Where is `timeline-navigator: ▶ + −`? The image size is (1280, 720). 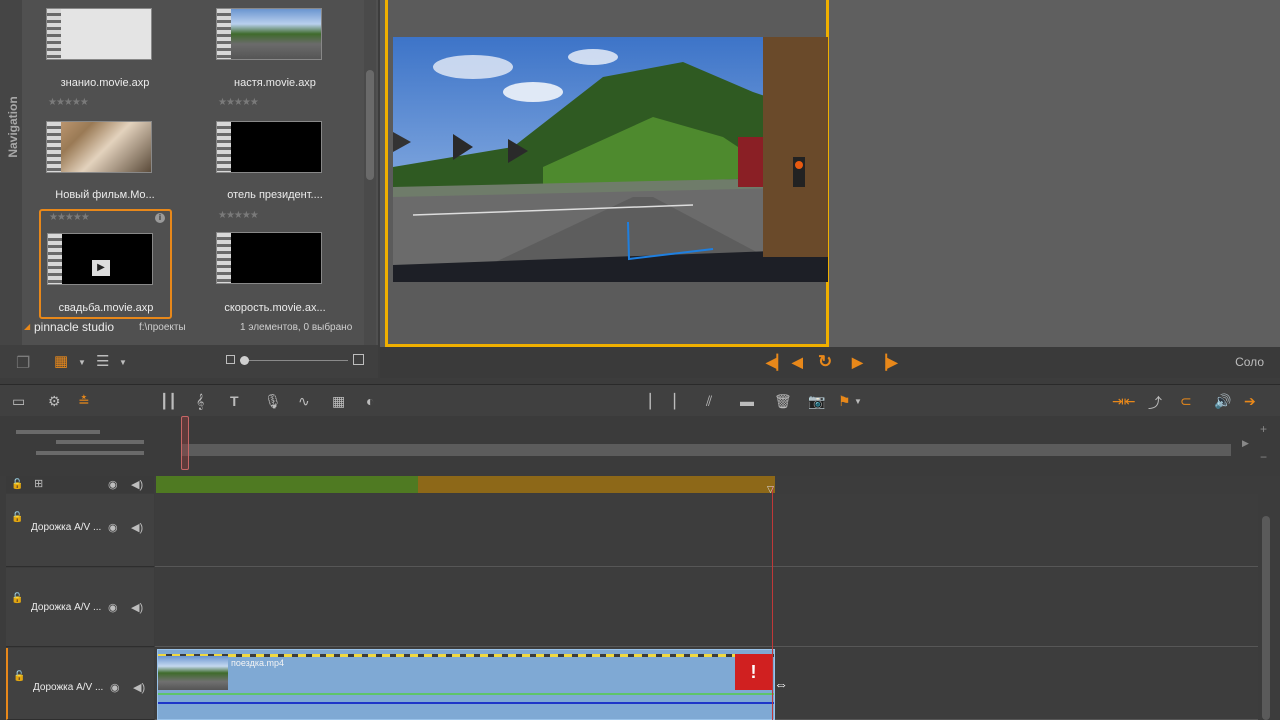
timeline-navigator: ▶ + − is located at coordinates (640, 446).